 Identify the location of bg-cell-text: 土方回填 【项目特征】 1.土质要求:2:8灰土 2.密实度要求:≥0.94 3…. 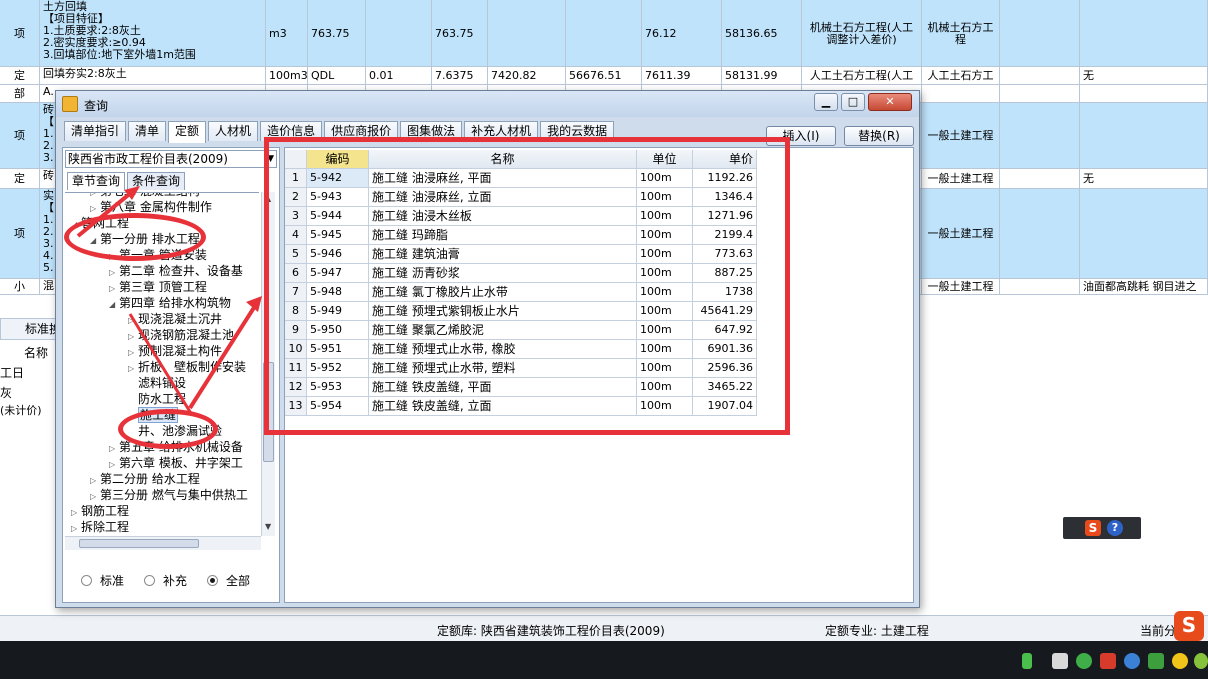
(153, 33).